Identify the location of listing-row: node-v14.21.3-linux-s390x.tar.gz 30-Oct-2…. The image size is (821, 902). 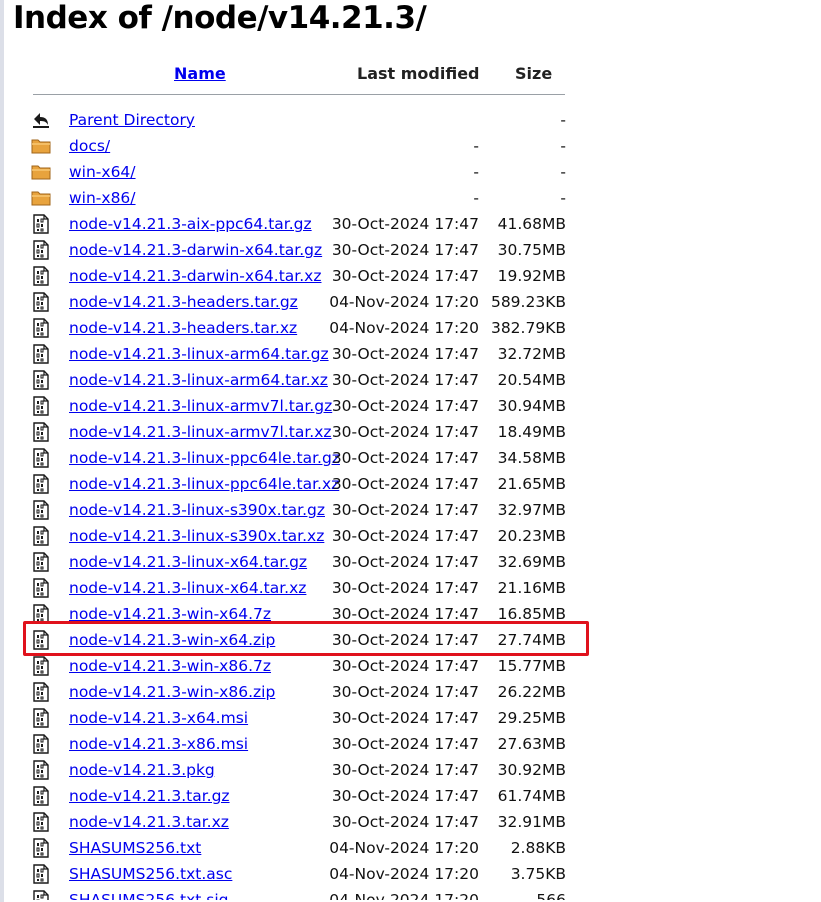
(295, 511).